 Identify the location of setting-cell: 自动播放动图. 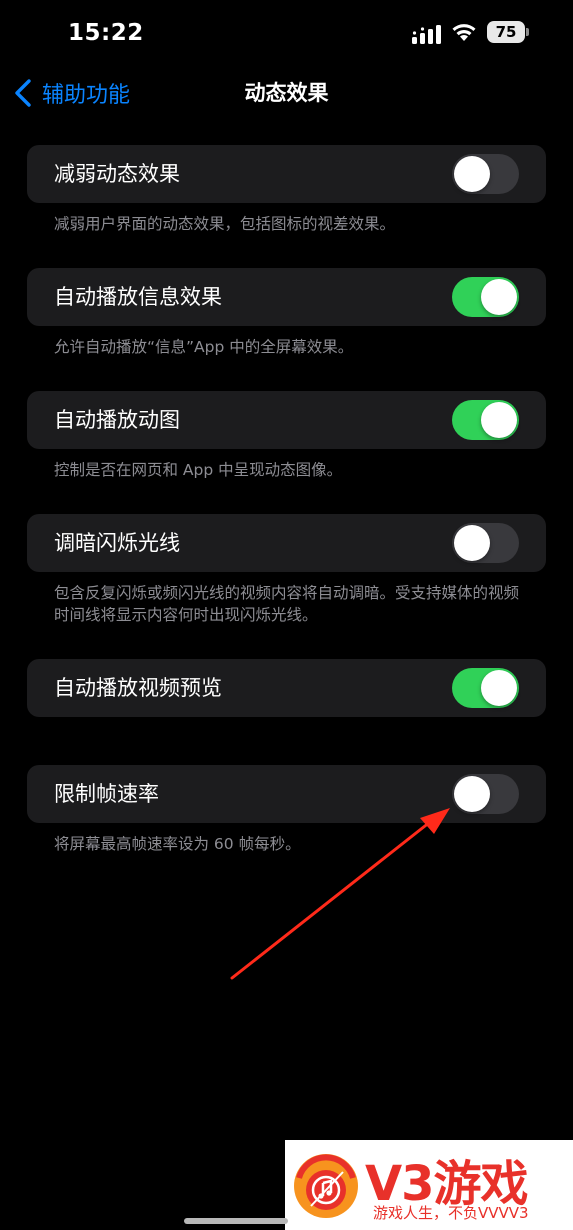
(286, 420).